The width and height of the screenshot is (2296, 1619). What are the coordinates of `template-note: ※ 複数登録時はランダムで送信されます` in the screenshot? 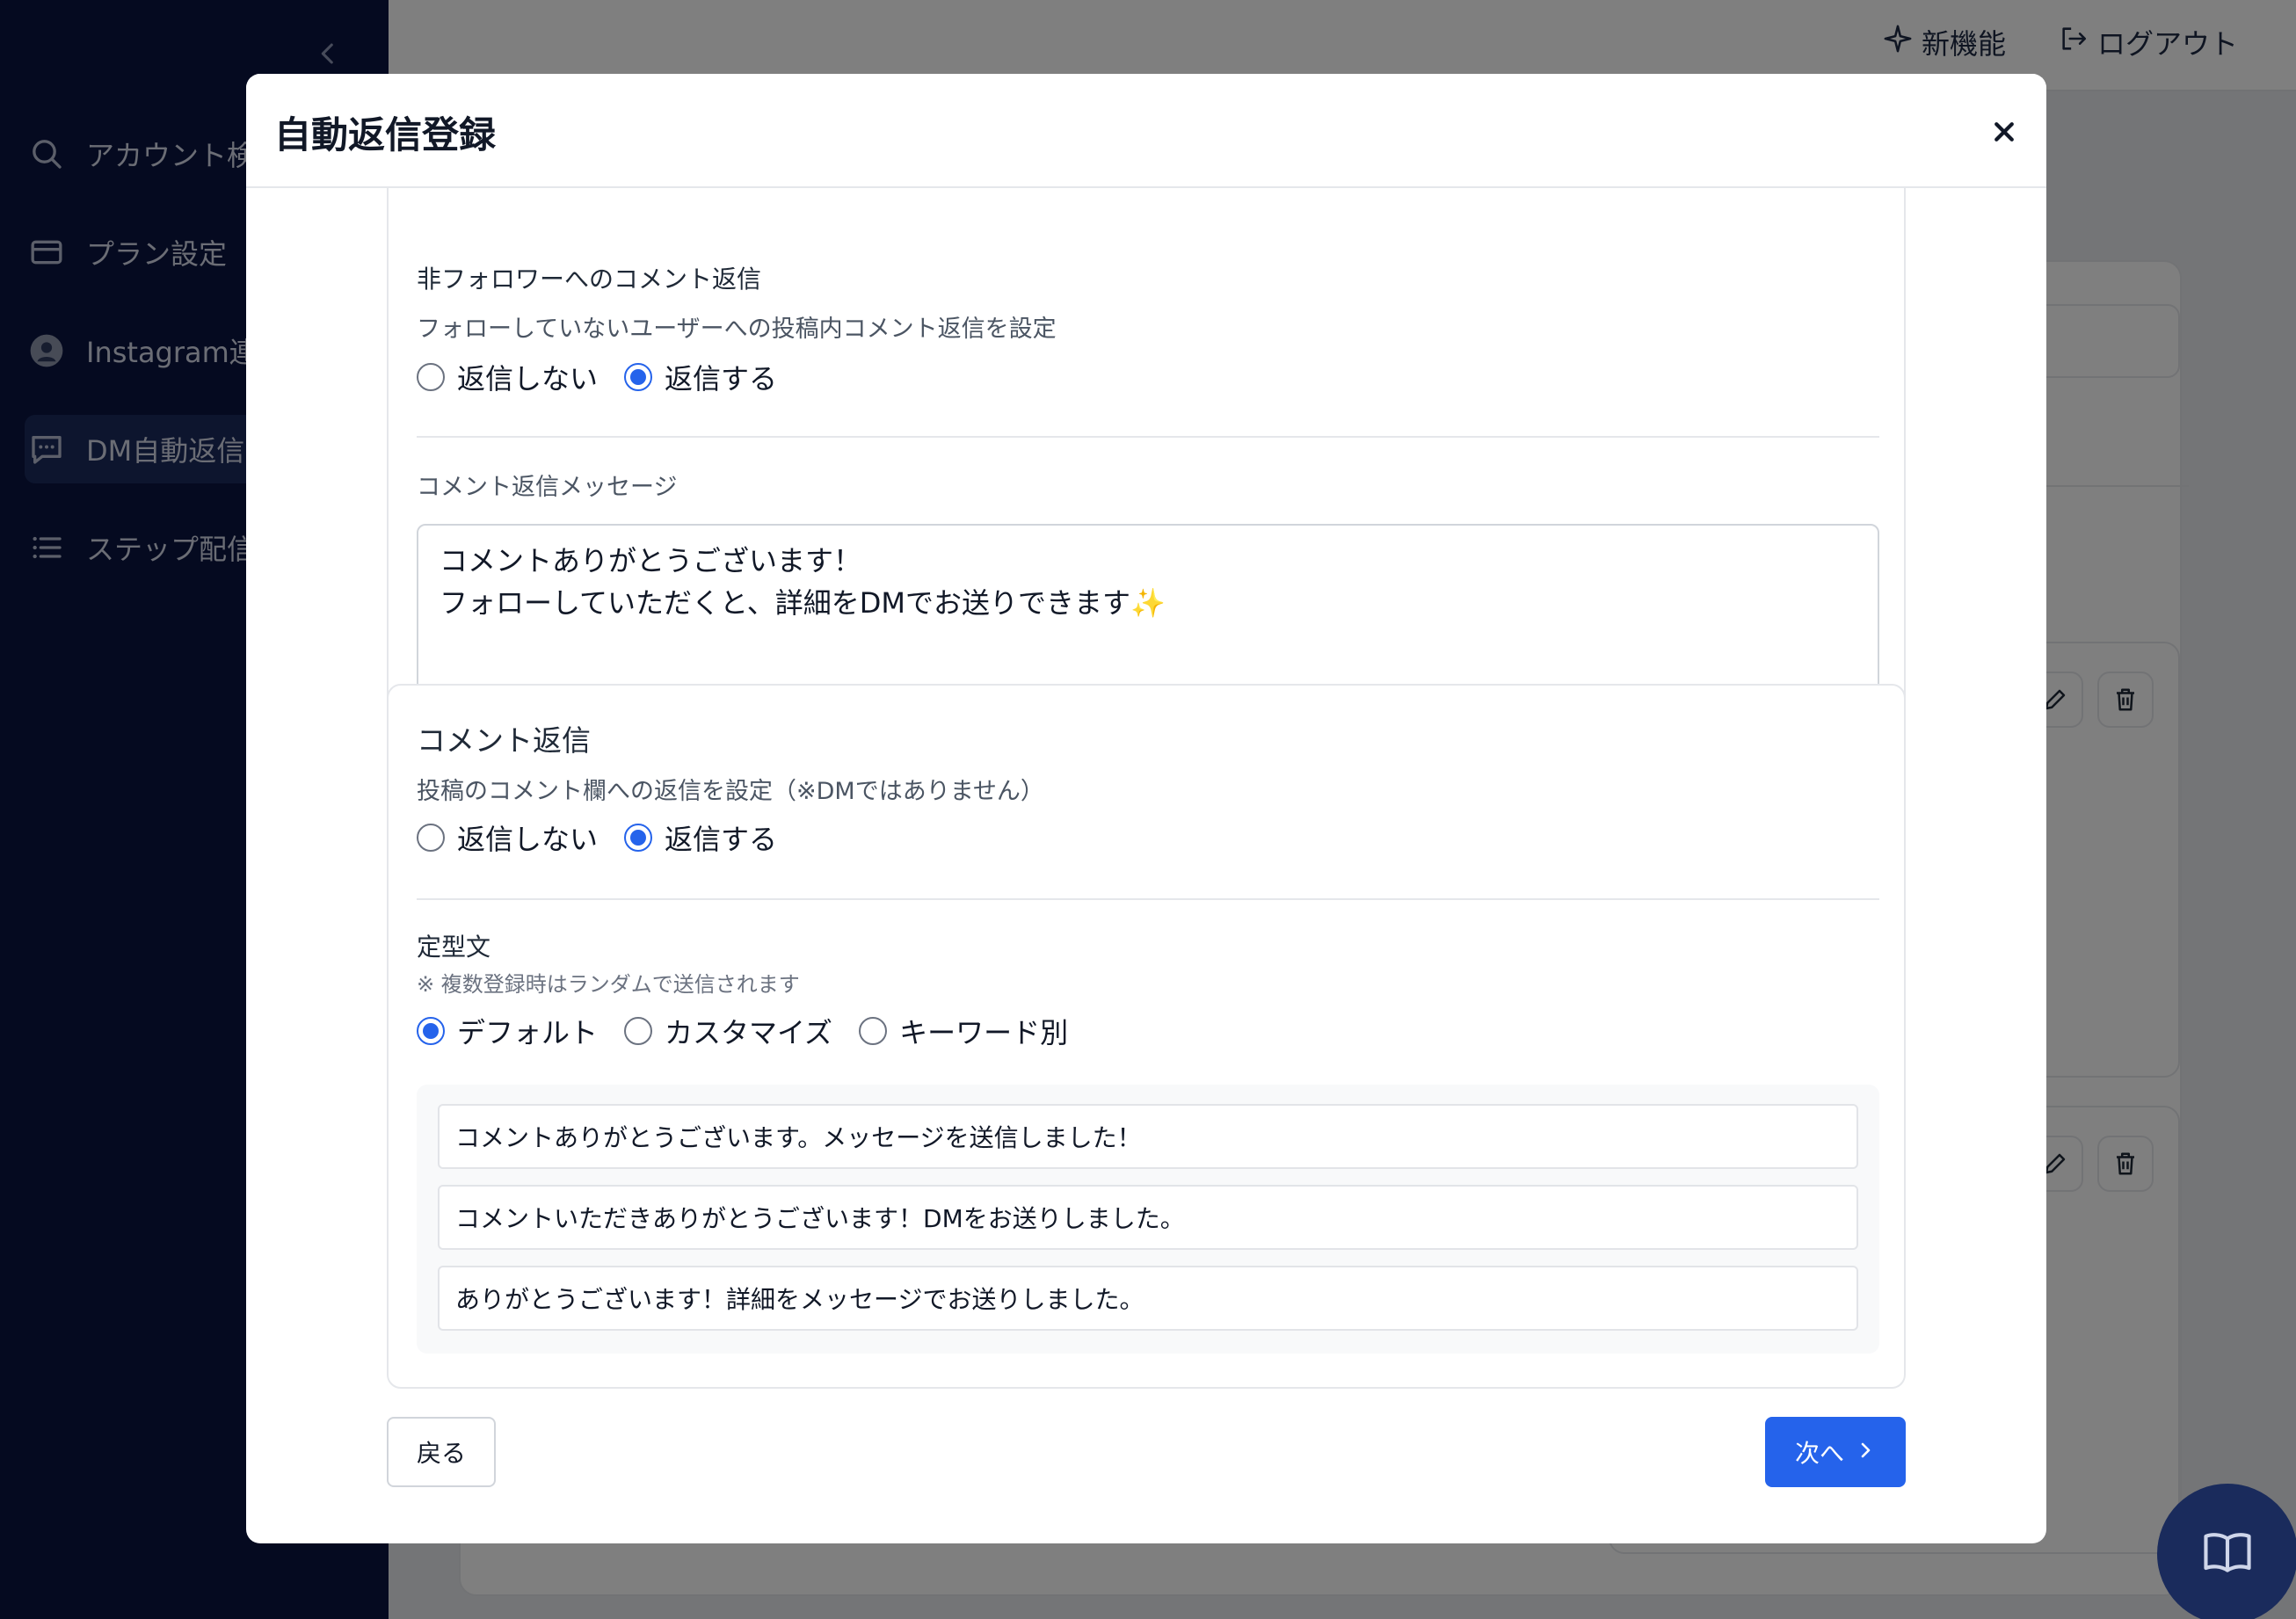 It's located at (608, 984).